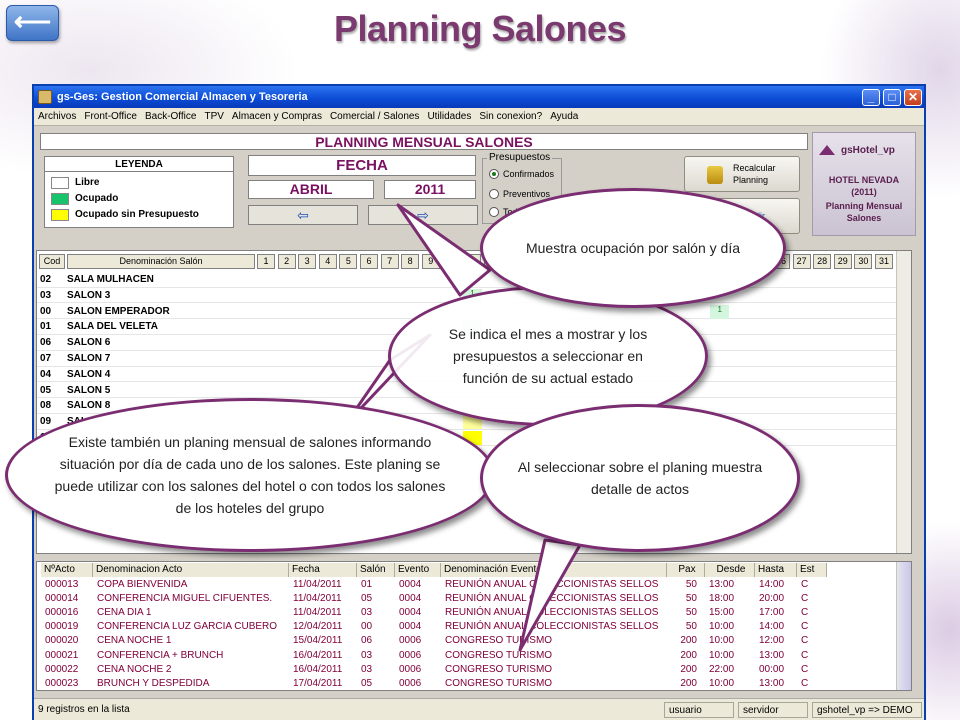 Image resolution: width=960 pixels, height=720 pixels. Describe the element at coordinates (822, 261) in the screenshot. I see `day-header: 28` at that location.